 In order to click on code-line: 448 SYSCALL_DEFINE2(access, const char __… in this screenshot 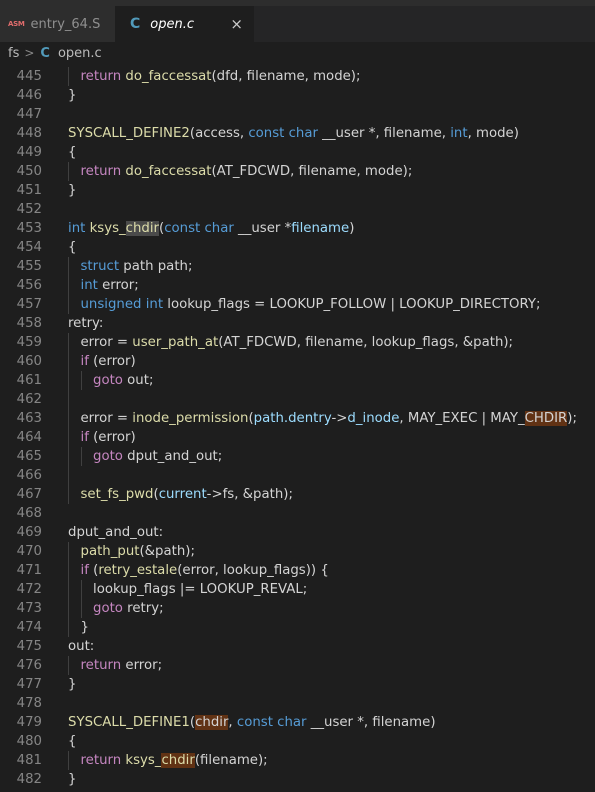, I will do `click(297, 133)`.